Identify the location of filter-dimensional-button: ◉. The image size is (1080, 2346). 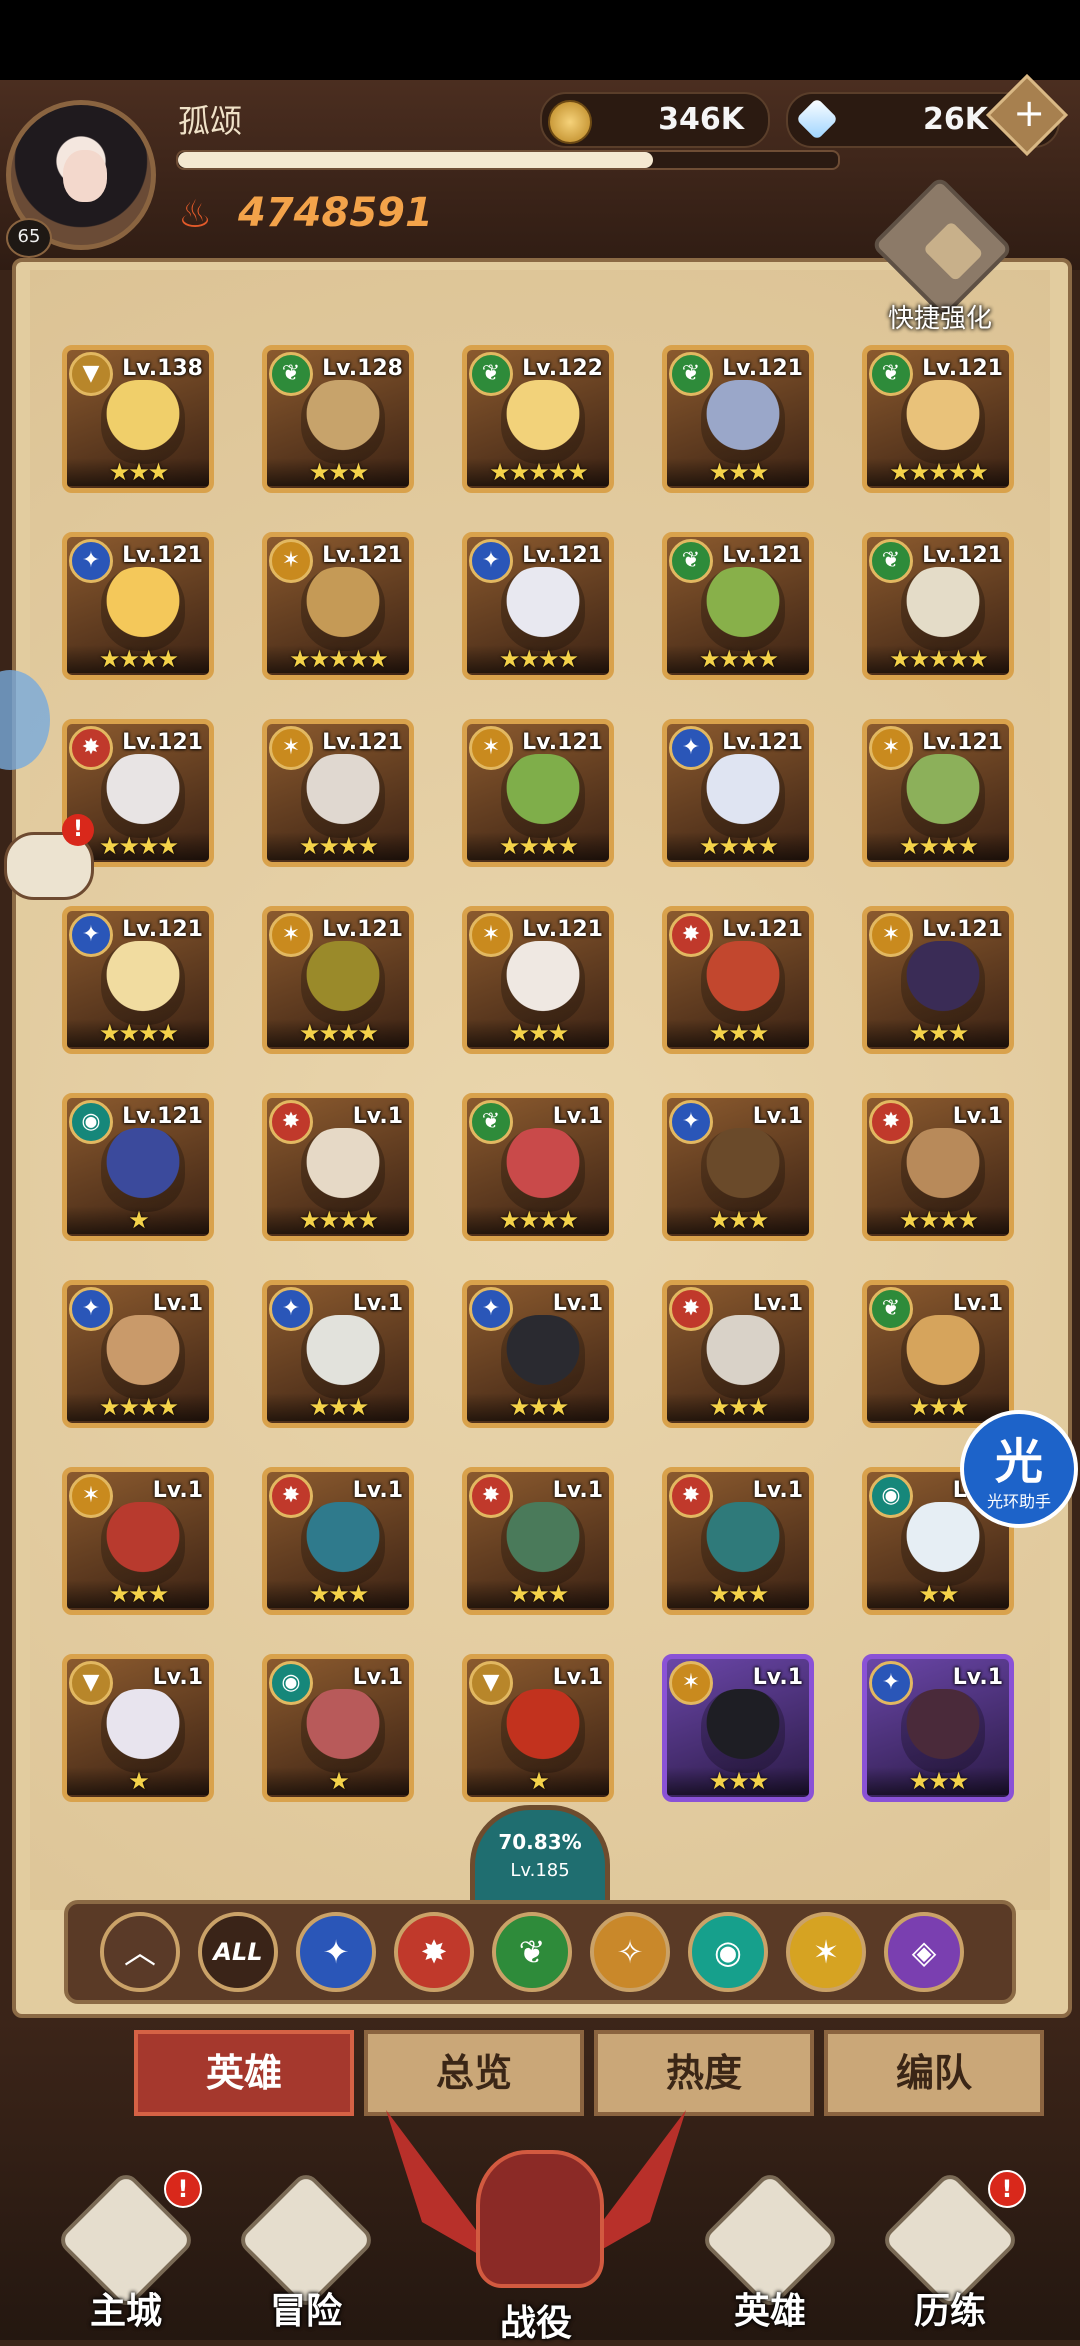
(728, 1952).